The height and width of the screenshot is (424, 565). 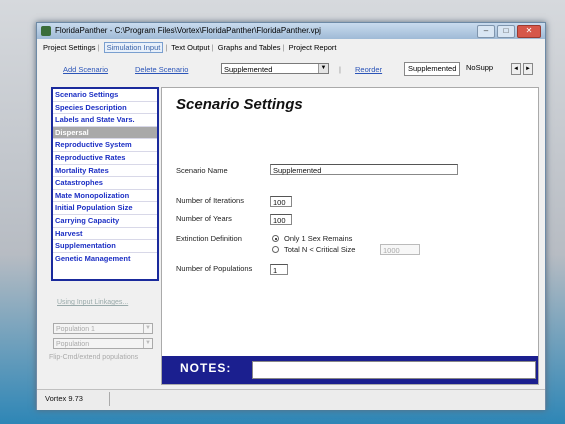 What do you see at coordinates (105, 95) in the screenshot?
I see `nav-item-scenario-settings: Scenario Settings` at bounding box center [105, 95].